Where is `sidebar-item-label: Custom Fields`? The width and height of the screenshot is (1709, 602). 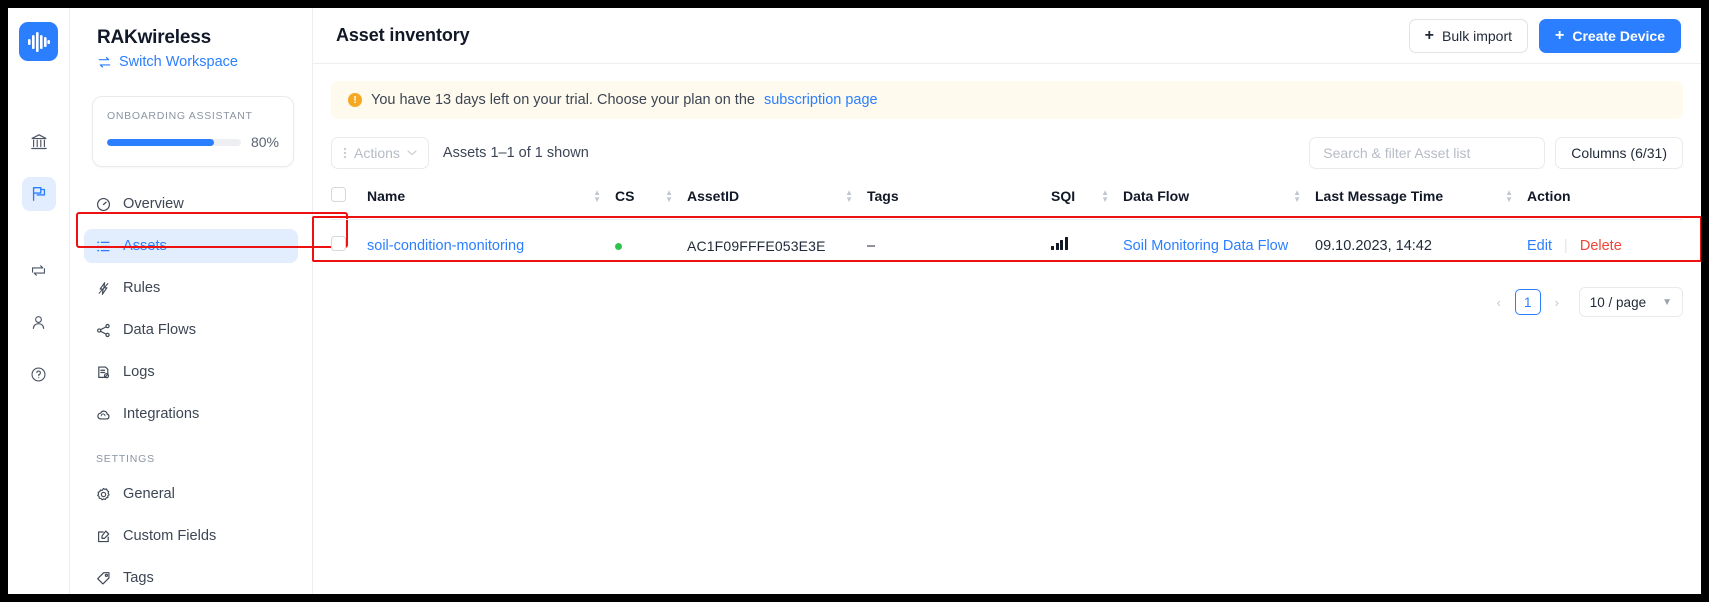 sidebar-item-label: Custom Fields is located at coordinates (170, 536).